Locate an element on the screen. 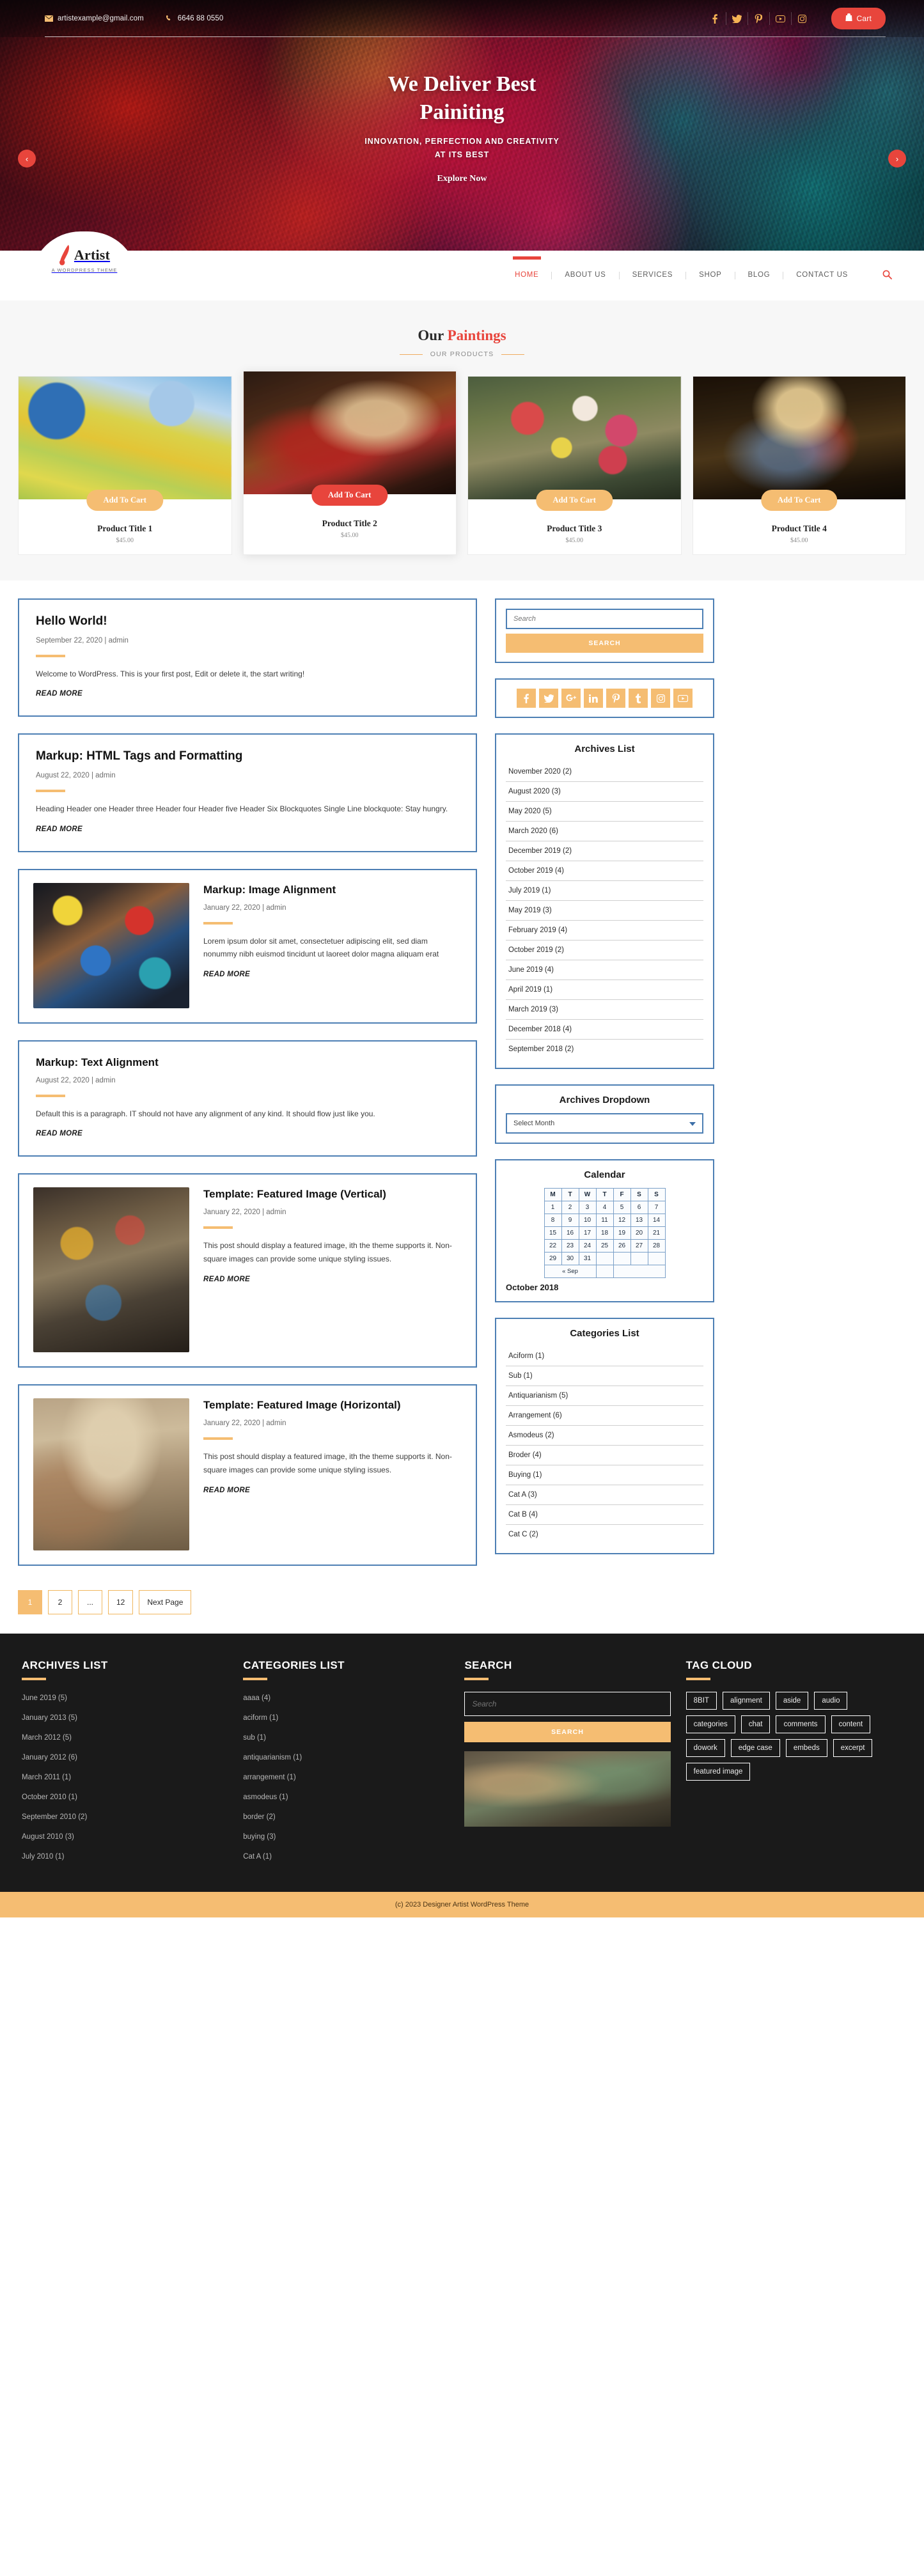 This screenshot has width=924, height=2576. footer-category-link: aciform (1) is located at coordinates (260, 1718).